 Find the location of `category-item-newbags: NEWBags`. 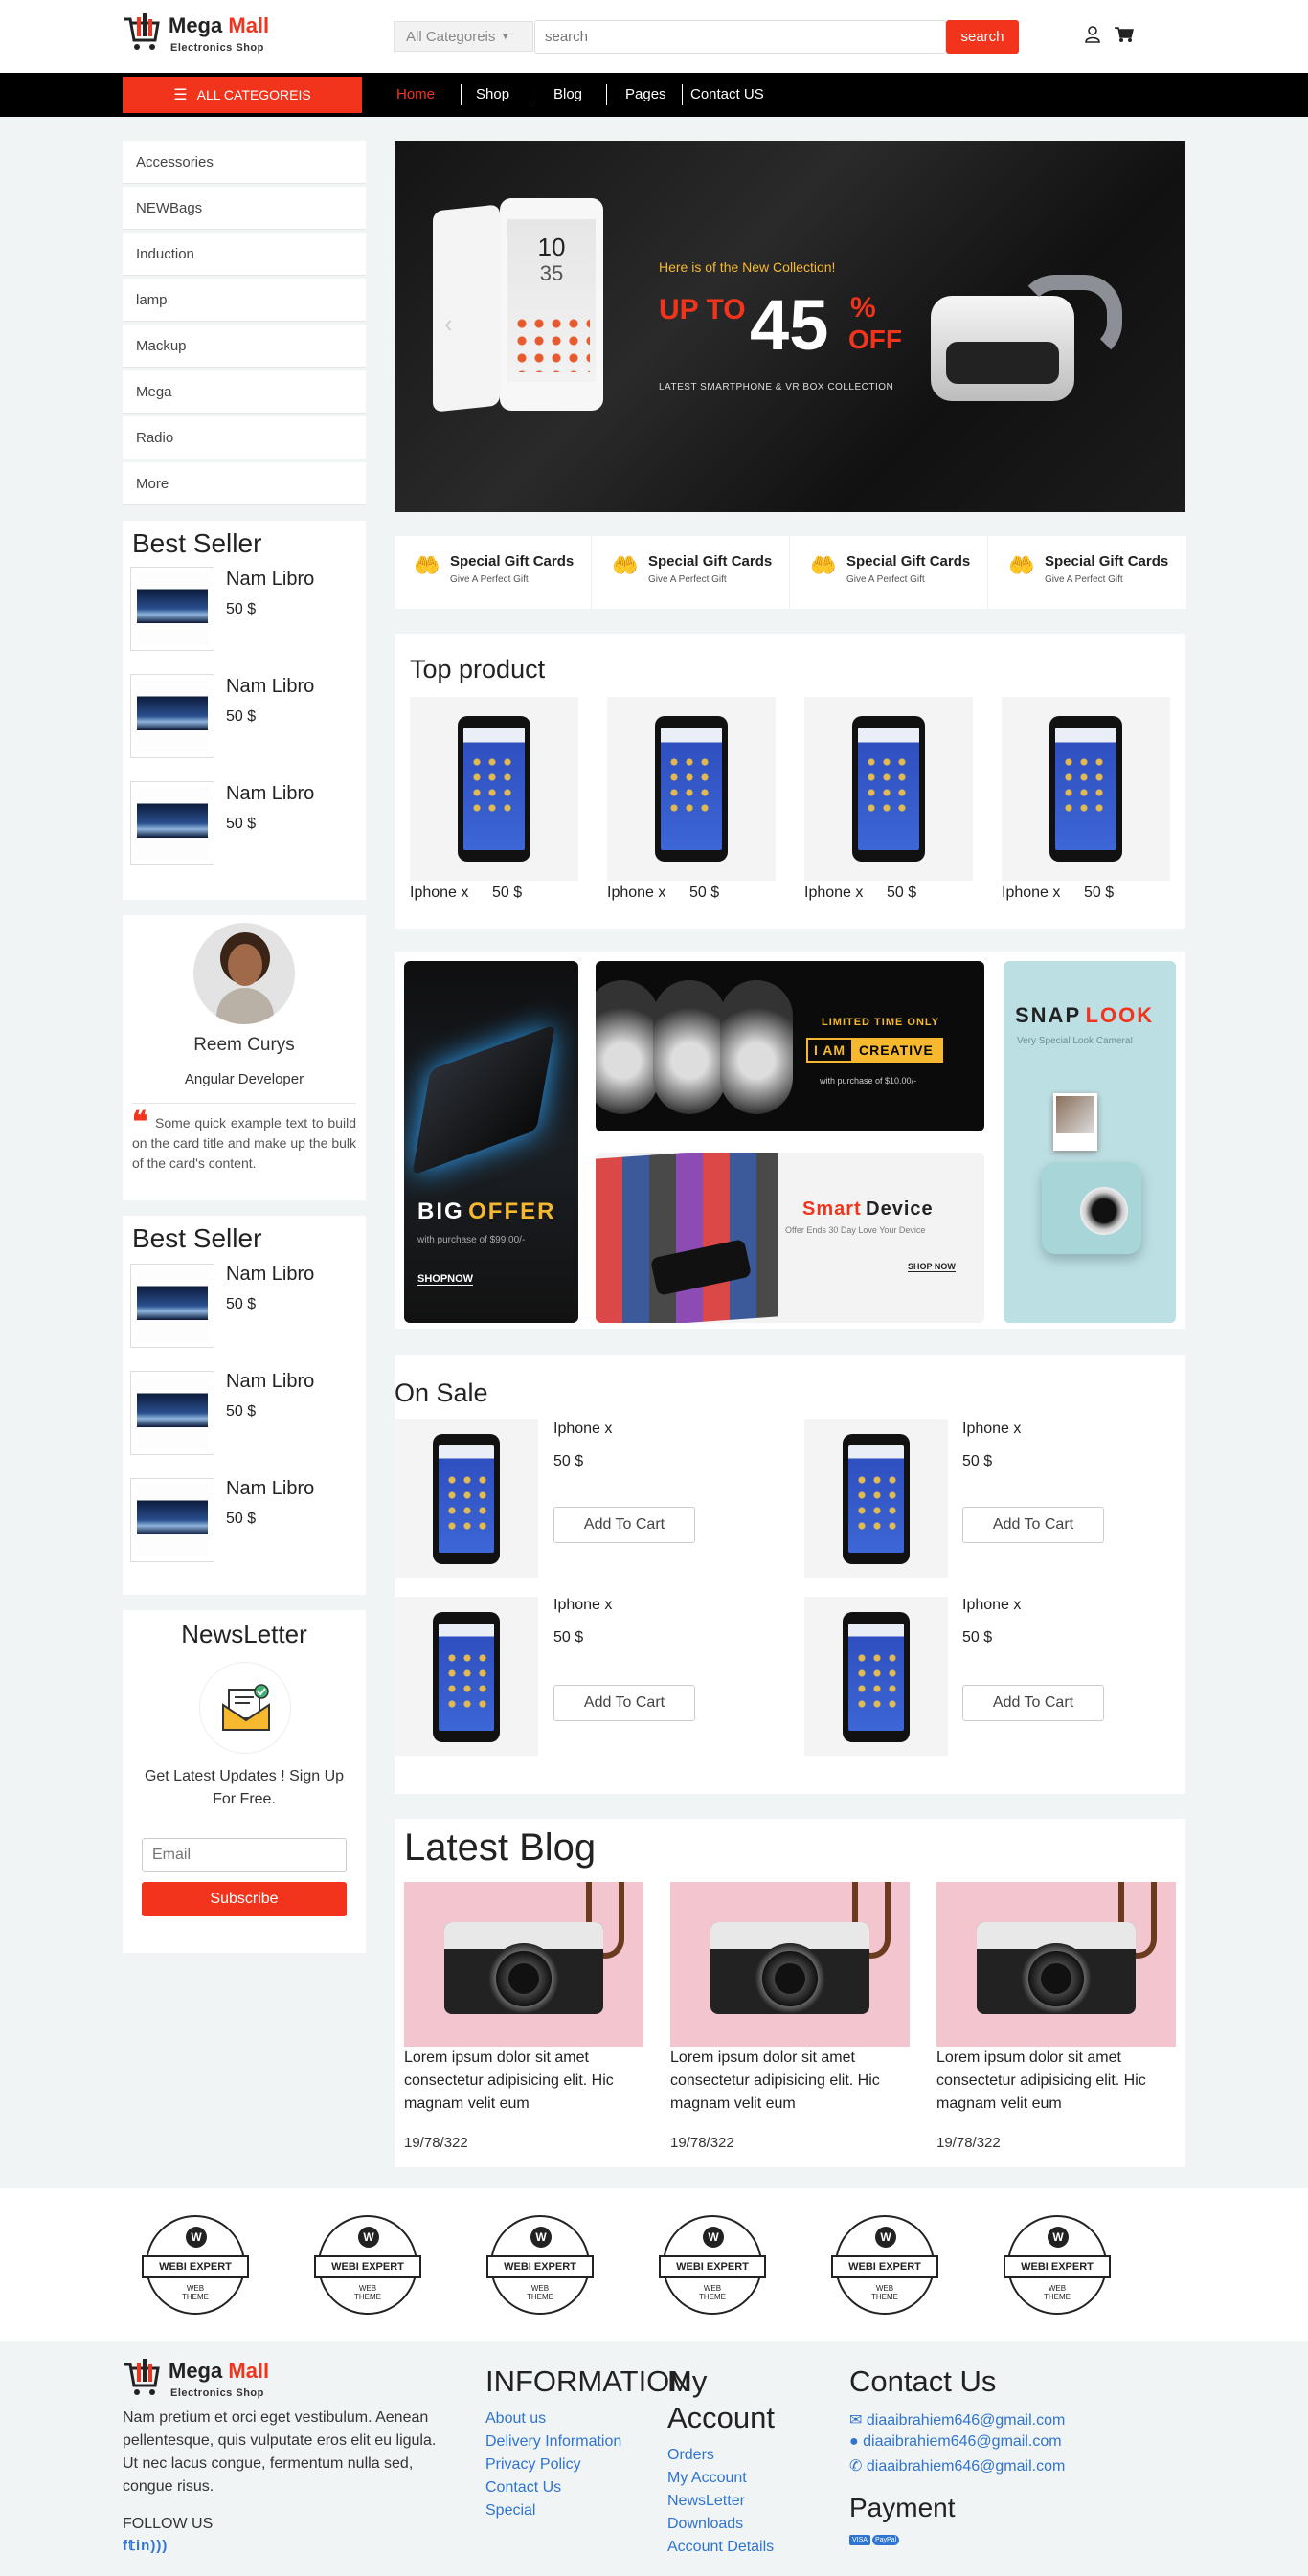

category-item-newbags: NEWBags is located at coordinates (244, 208).